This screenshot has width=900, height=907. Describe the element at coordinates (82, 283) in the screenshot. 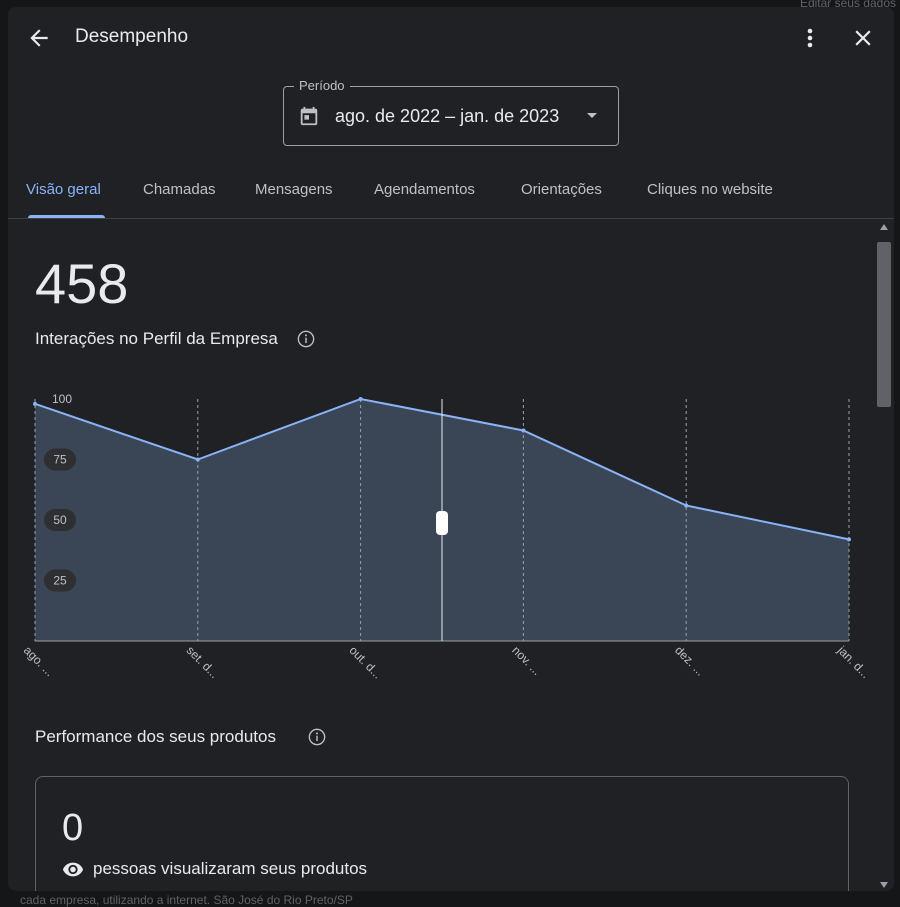

I see `total-interactions: 458` at that location.